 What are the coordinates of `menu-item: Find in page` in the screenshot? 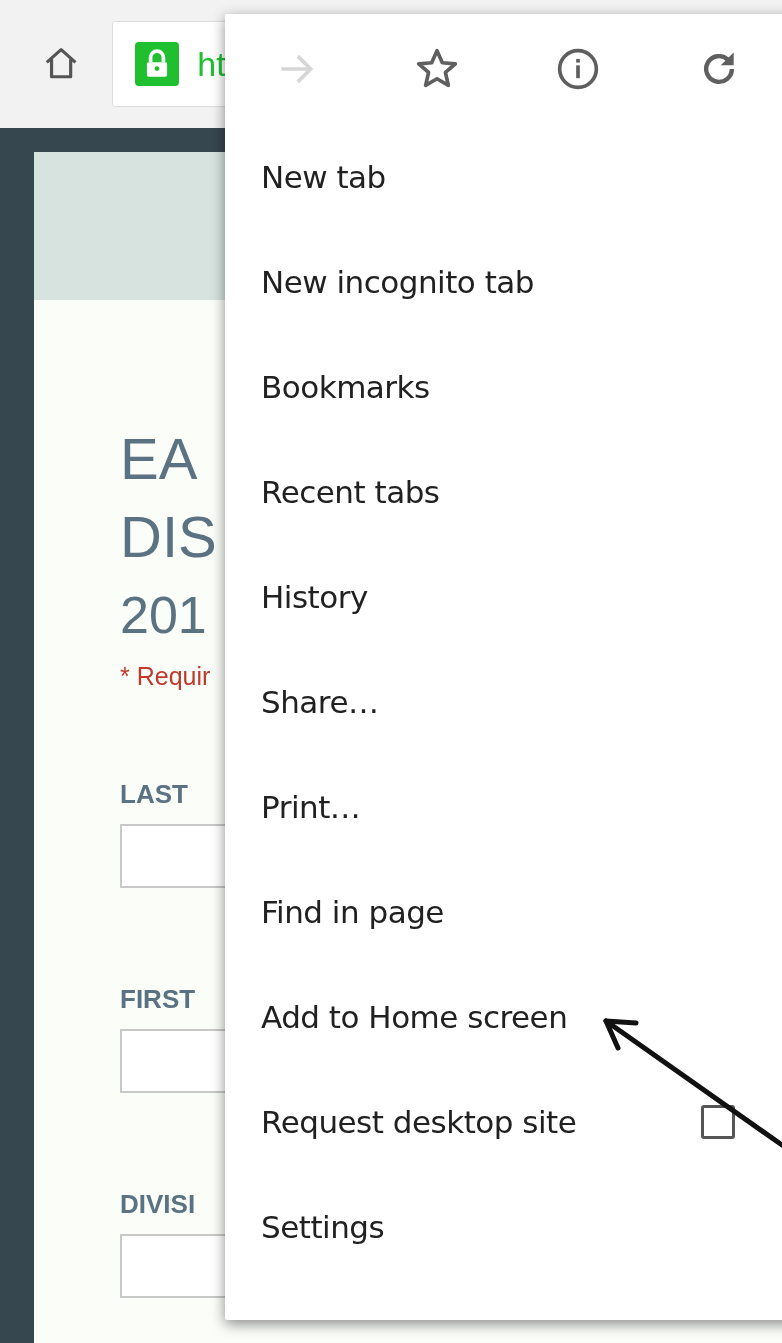 It's located at (503, 911).